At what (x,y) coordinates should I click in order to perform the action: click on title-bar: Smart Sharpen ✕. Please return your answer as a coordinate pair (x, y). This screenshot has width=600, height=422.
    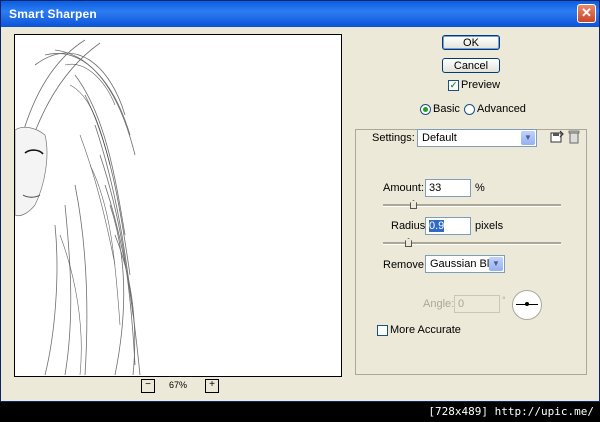
    Looking at the image, I should click on (300, 14).